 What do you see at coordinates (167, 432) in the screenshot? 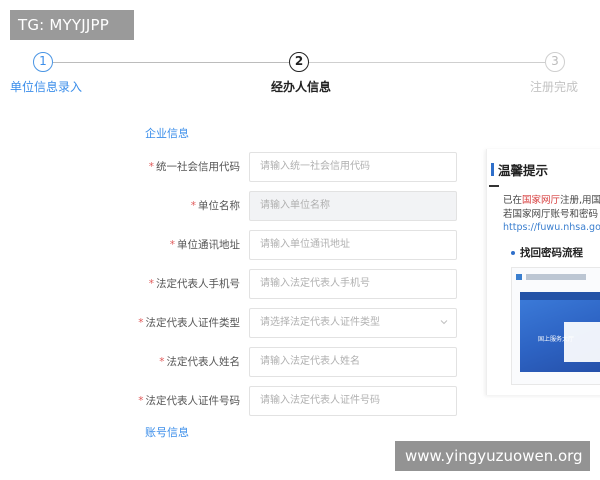
I see `section-title-account: 账号信息` at bounding box center [167, 432].